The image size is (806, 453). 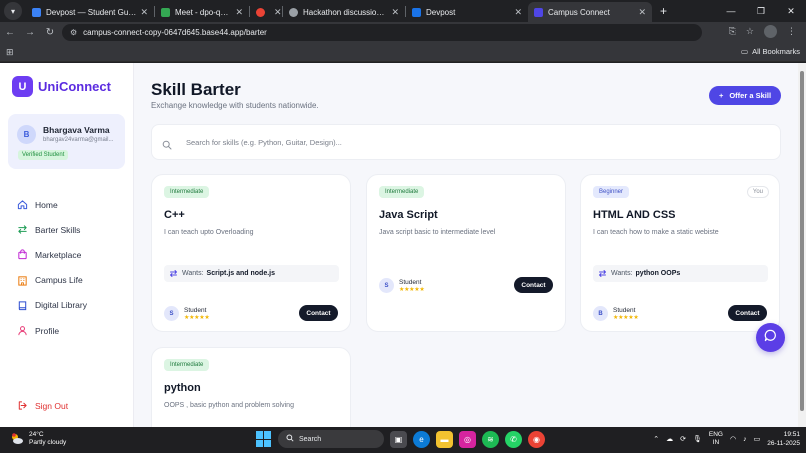 I want to click on clock-date: 26-11-2025, so click(x=783, y=443).